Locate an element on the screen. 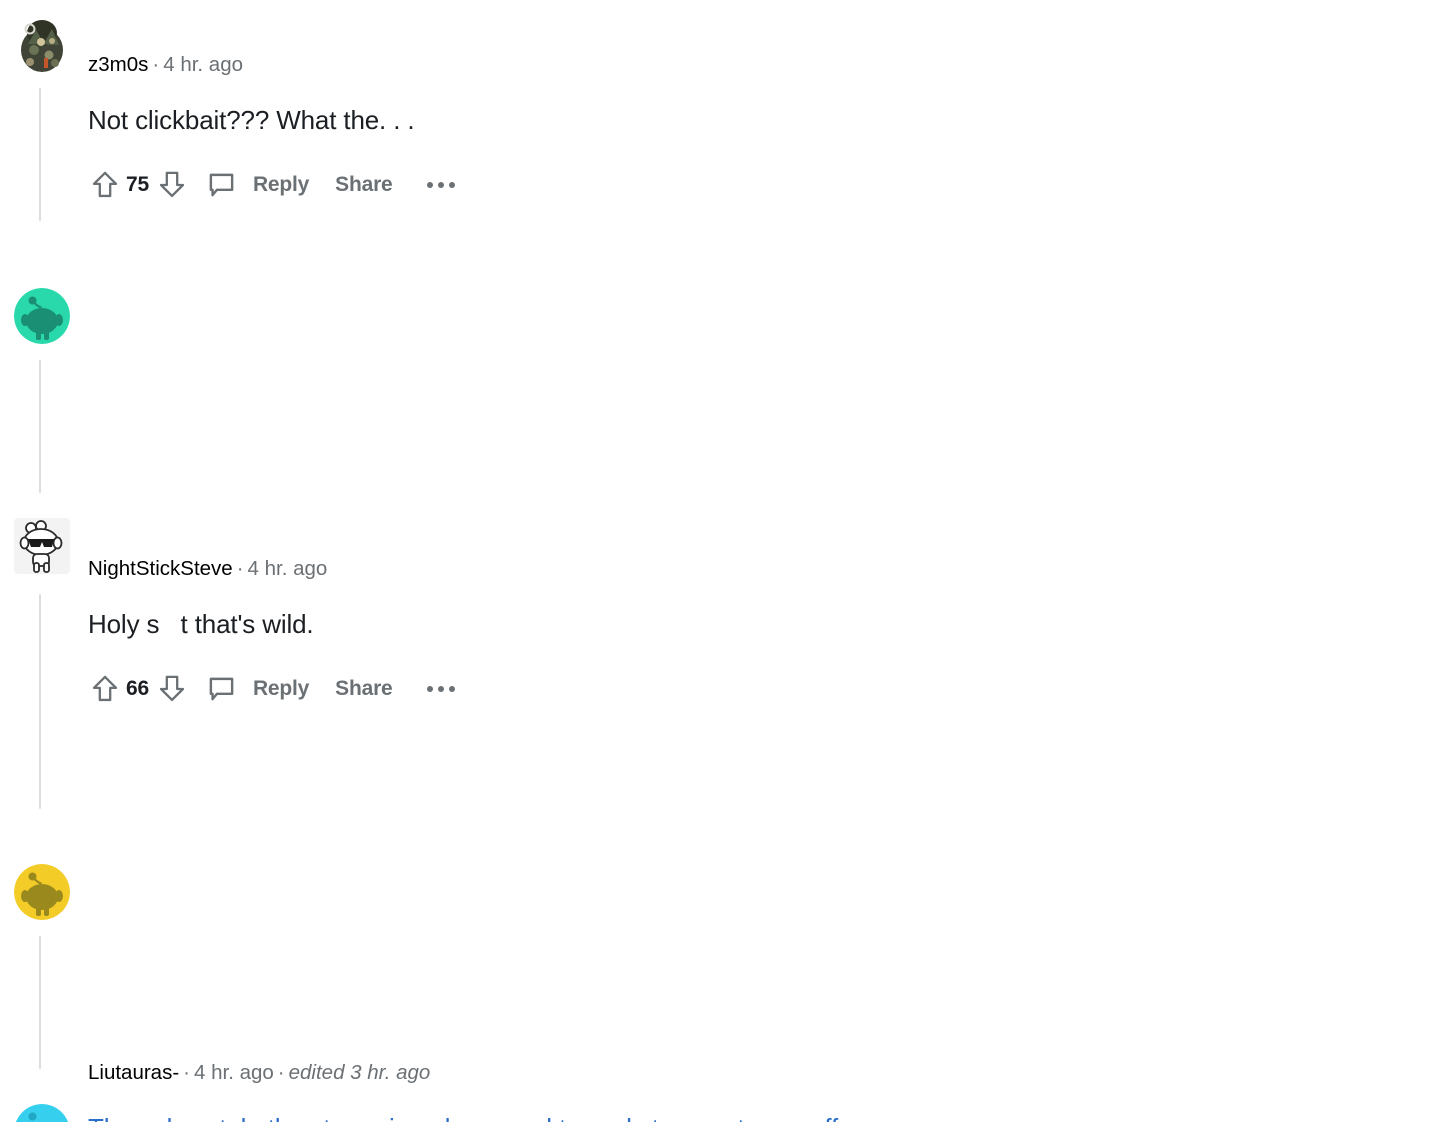 The image size is (1454, 1122). comment-body: Holy s t that's wild. is located at coordinates (201, 624).